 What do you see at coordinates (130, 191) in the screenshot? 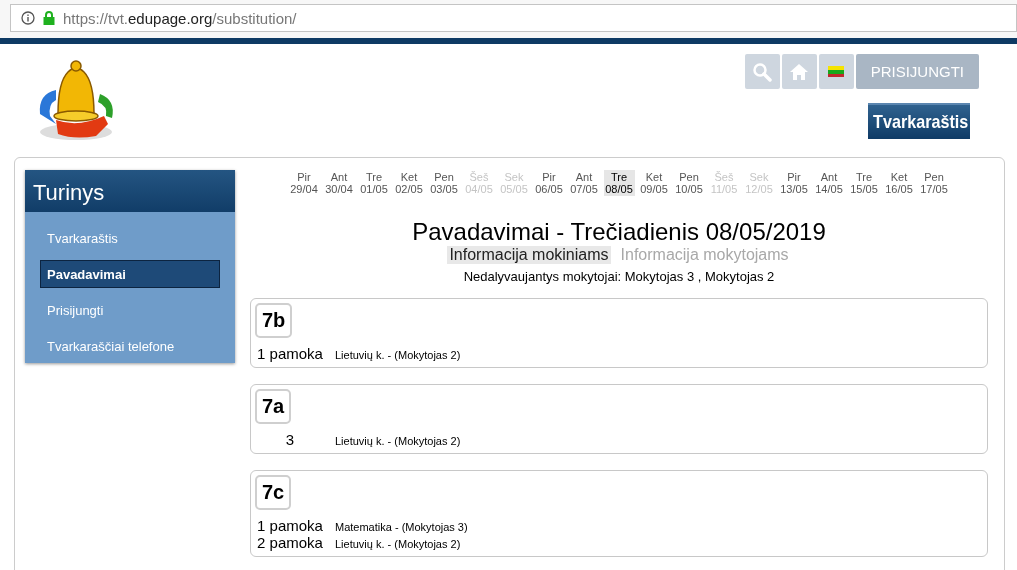
I see `sidebar-title: Turinys` at bounding box center [130, 191].